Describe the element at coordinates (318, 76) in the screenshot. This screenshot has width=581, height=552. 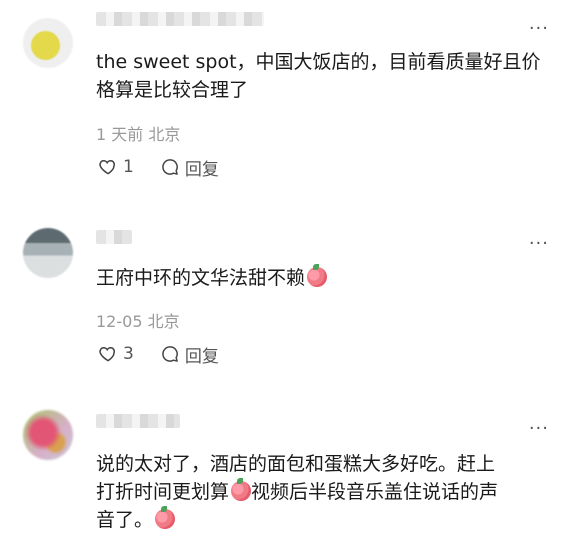
I see `comment-text: the sweet spot，中国大饭店的，目前看质量好且价格算是比较合理了` at that location.